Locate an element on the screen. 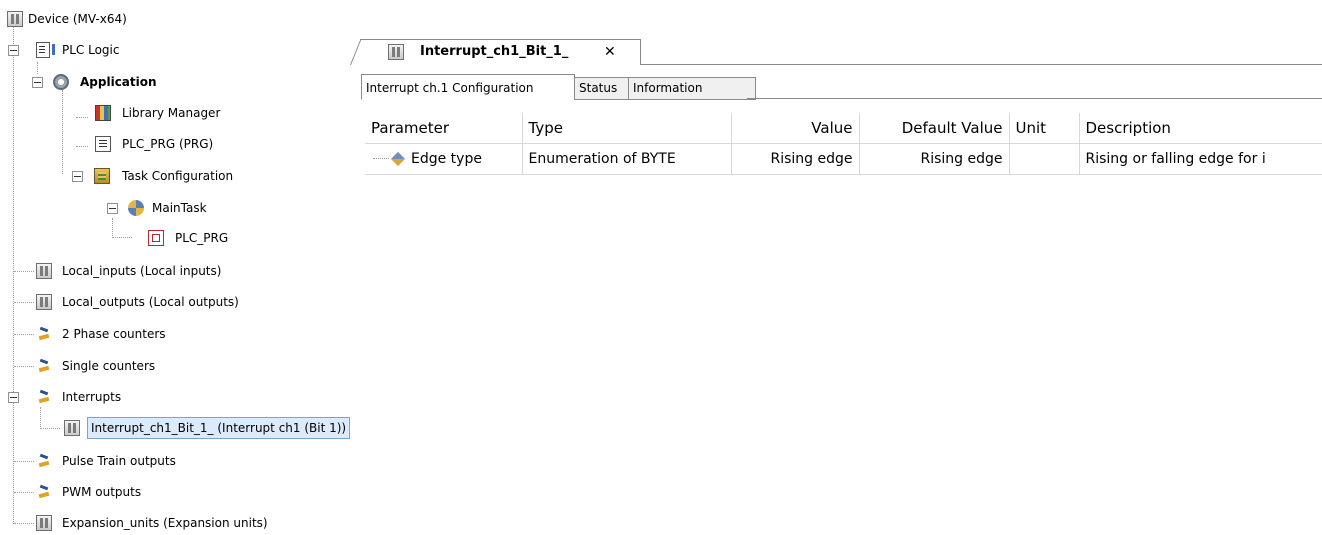 Image resolution: width=1322 pixels, height=535 pixels. cell-description: Rising or falling edge for i is located at coordinates (1200, 159).